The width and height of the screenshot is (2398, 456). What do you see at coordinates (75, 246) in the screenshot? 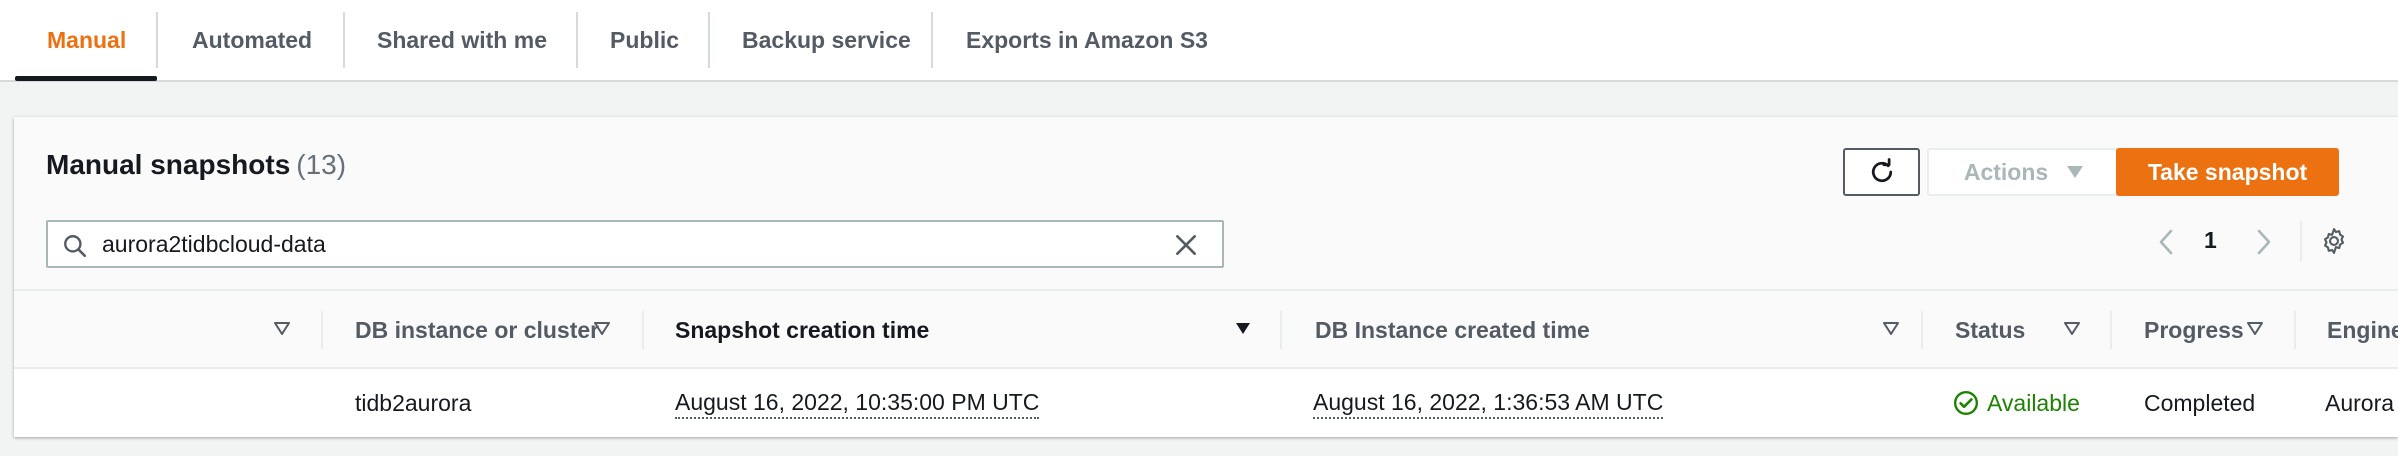
I see `search-icon` at bounding box center [75, 246].